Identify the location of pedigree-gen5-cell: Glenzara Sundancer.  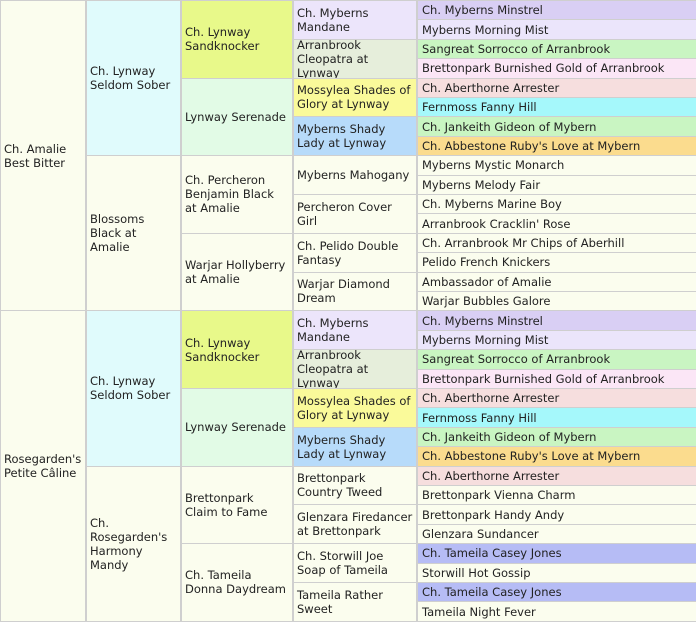
(556, 534).